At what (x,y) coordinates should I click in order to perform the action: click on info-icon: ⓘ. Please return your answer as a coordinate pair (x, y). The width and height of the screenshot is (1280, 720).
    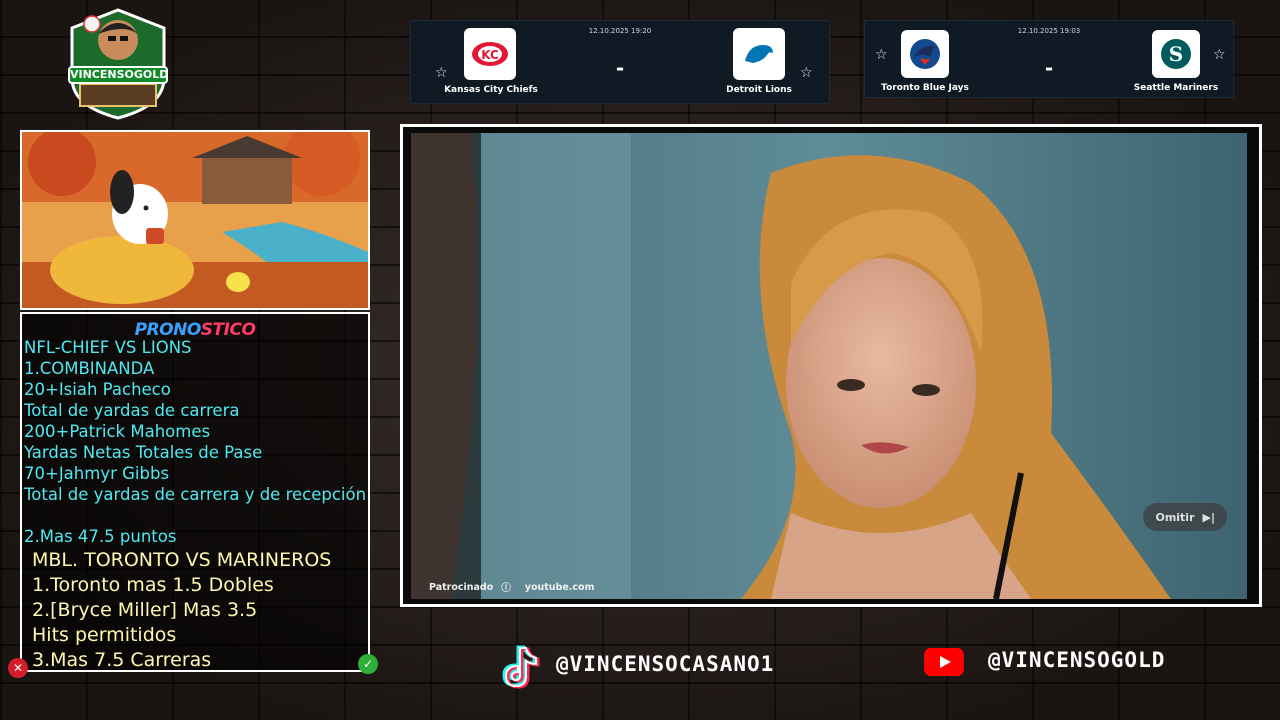
    Looking at the image, I should click on (506, 587).